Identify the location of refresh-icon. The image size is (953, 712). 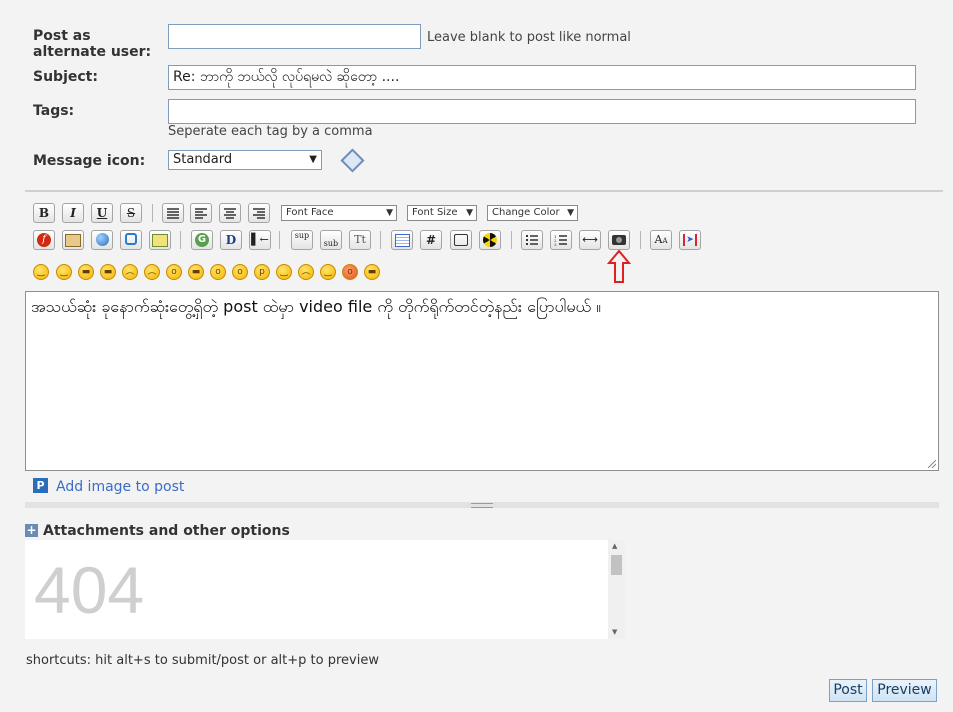
(131, 240).